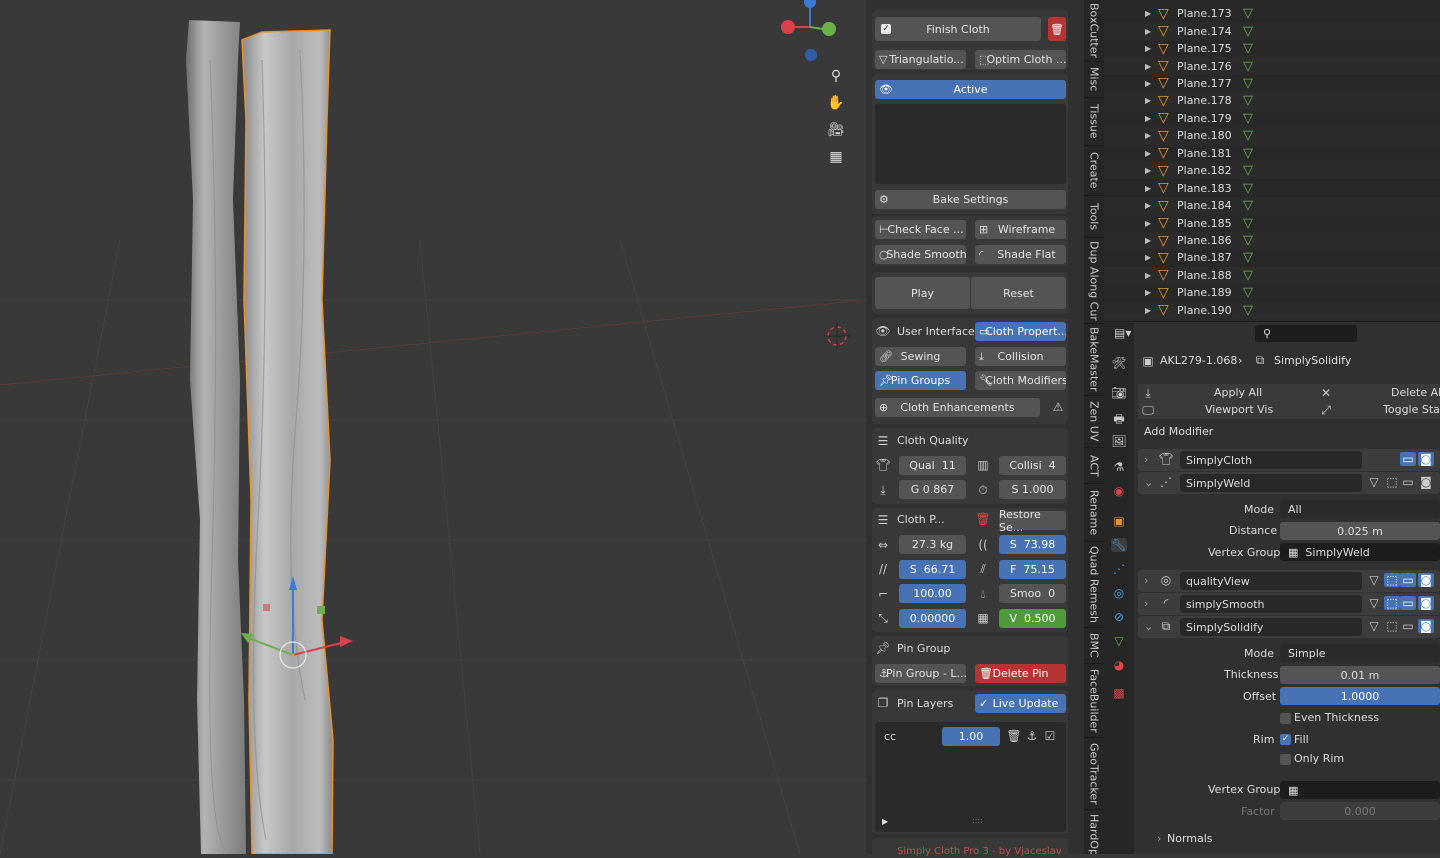  I want to click on hand-pan-icon: ✋, so click(836, 103).